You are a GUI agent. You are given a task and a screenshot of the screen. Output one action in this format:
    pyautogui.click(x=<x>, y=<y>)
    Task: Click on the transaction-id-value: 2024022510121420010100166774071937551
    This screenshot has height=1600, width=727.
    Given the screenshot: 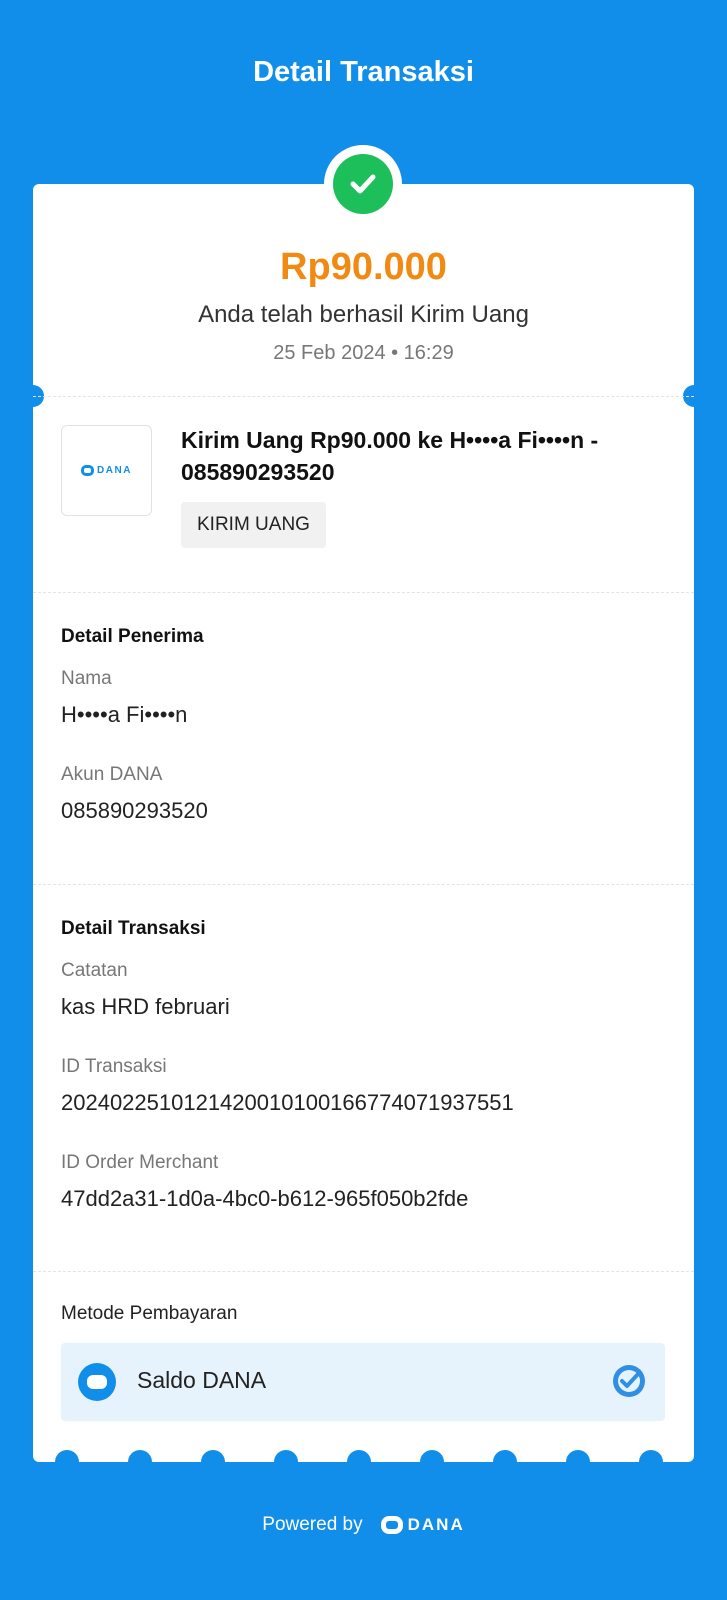 What is the action you would take?
    pyautogui.click(x=287, y=1102)
    